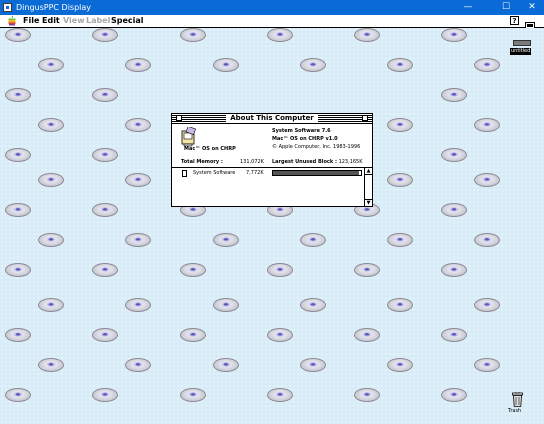  Describe the element at coordinates (7, 7) in the screenshot. I see `app-icon` at that location.